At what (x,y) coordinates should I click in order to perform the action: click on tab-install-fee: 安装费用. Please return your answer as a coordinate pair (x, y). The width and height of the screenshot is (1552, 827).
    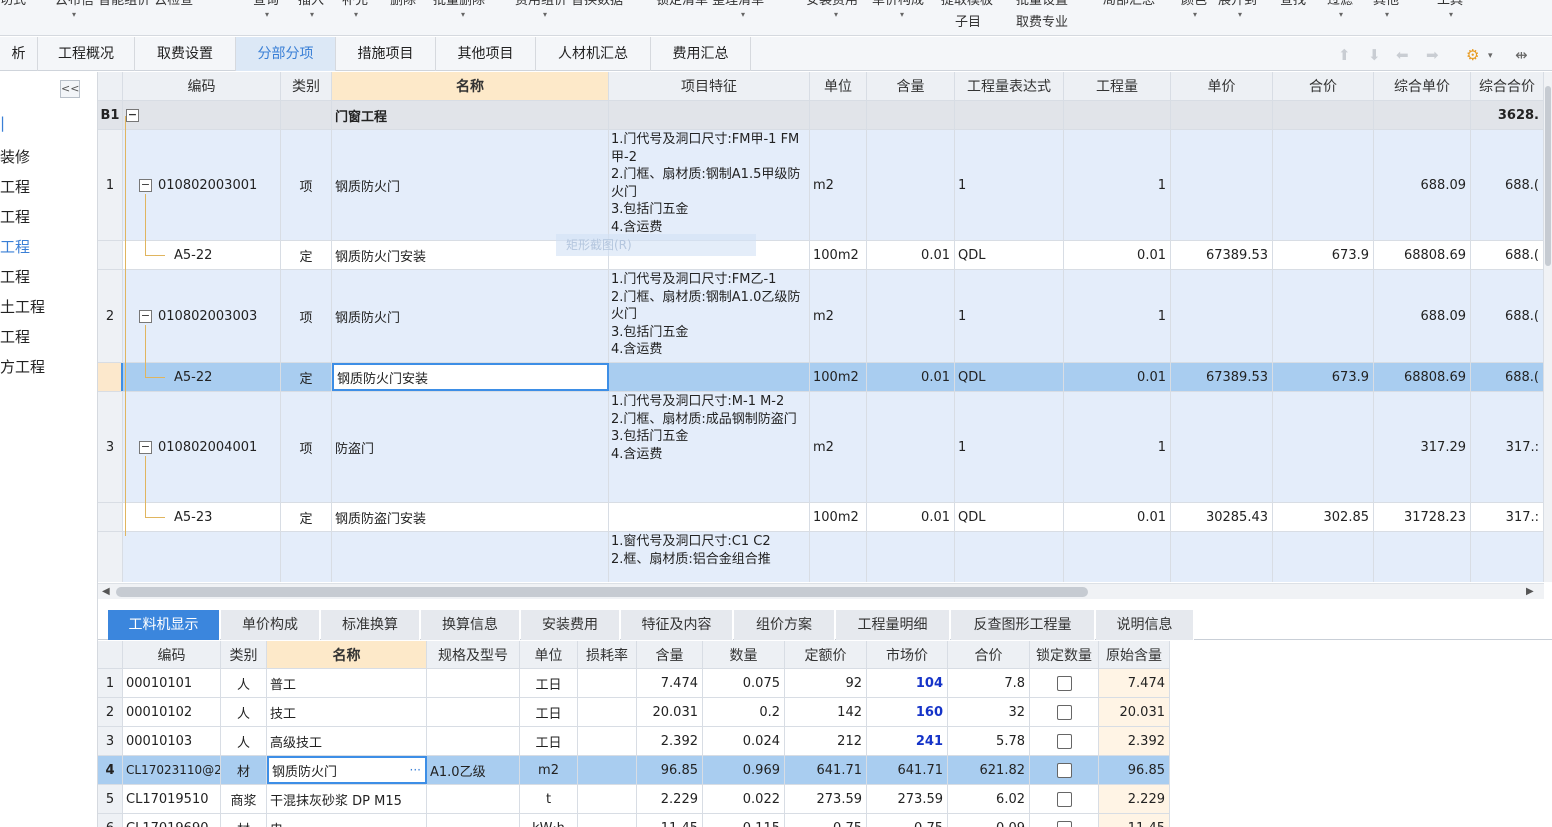
    Looking at the image, I should click on (570, 625).